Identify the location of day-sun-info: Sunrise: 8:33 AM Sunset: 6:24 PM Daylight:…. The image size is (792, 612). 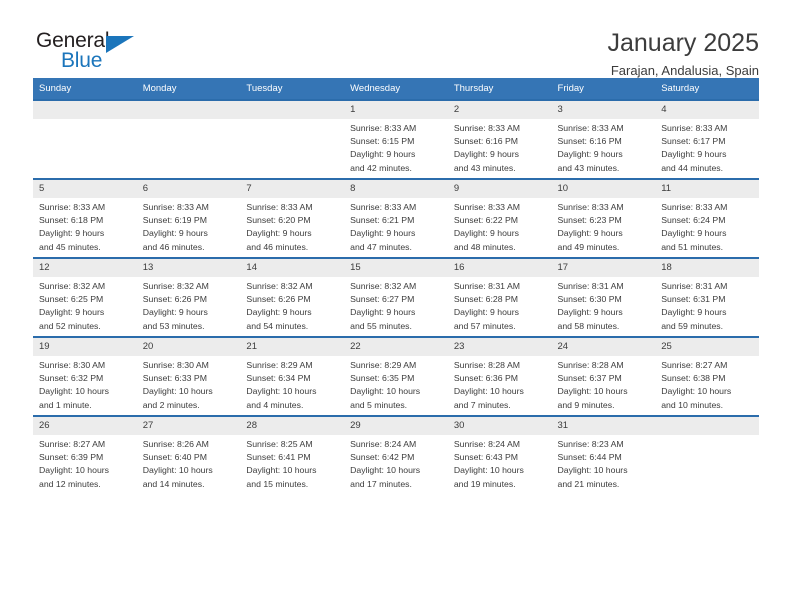
(707, 226).